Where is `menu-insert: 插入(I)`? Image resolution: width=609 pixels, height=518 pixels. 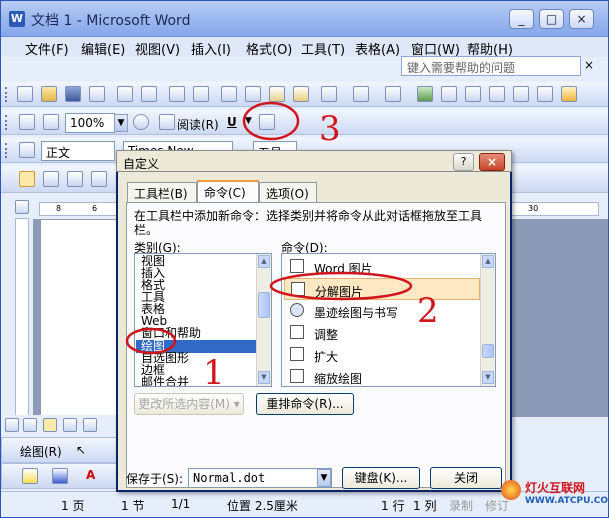
menu-insert: 插入(I) is located at coordinates (211, 48).